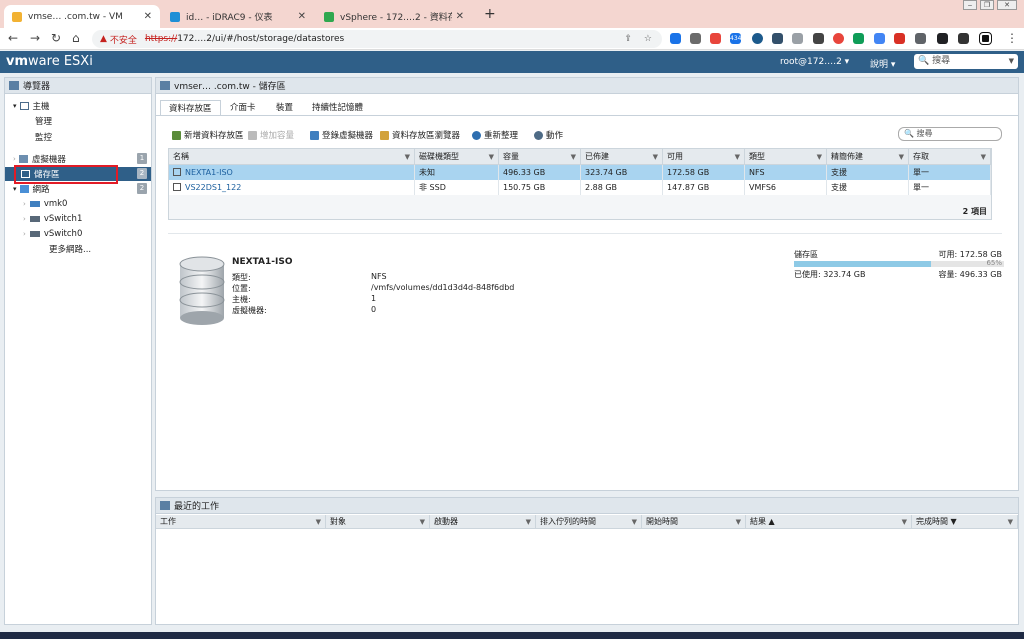 The image size is (1024, 639). What do you see at coordinates (337, 108) in the screenshot?
I see `tab-persistent-memory: 持續性記憶體` at bounding box center [337, 108].